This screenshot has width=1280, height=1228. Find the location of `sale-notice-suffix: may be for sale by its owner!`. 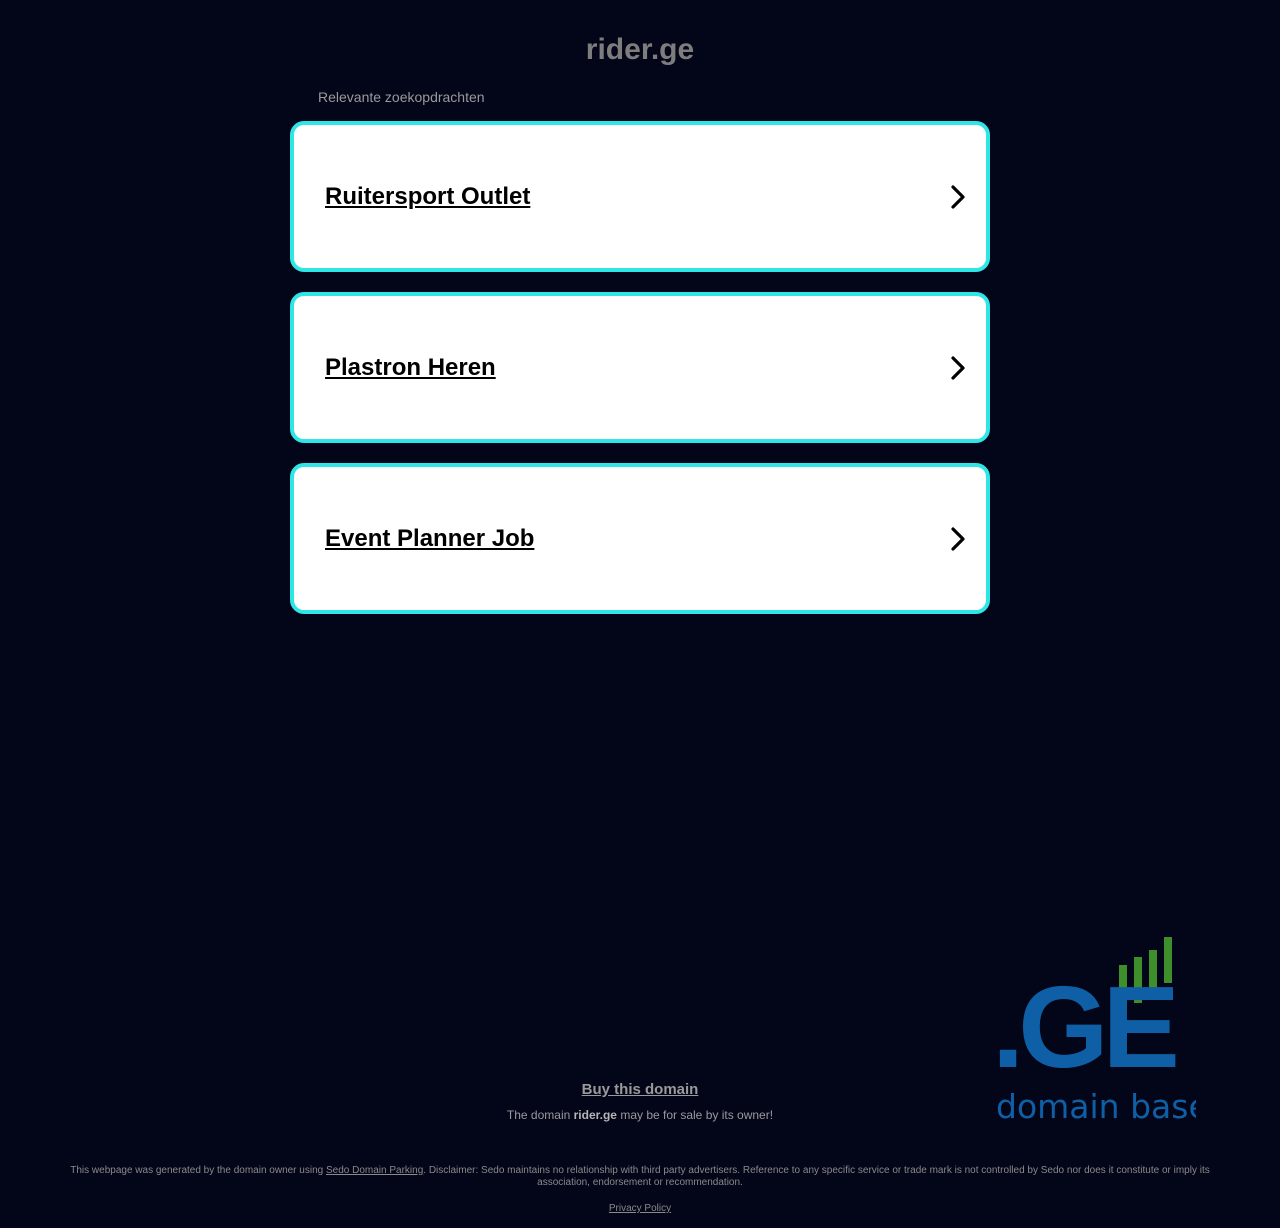

sale-notice-suffix: may be for sale by its owner! is located at coordinates (695, 1115).